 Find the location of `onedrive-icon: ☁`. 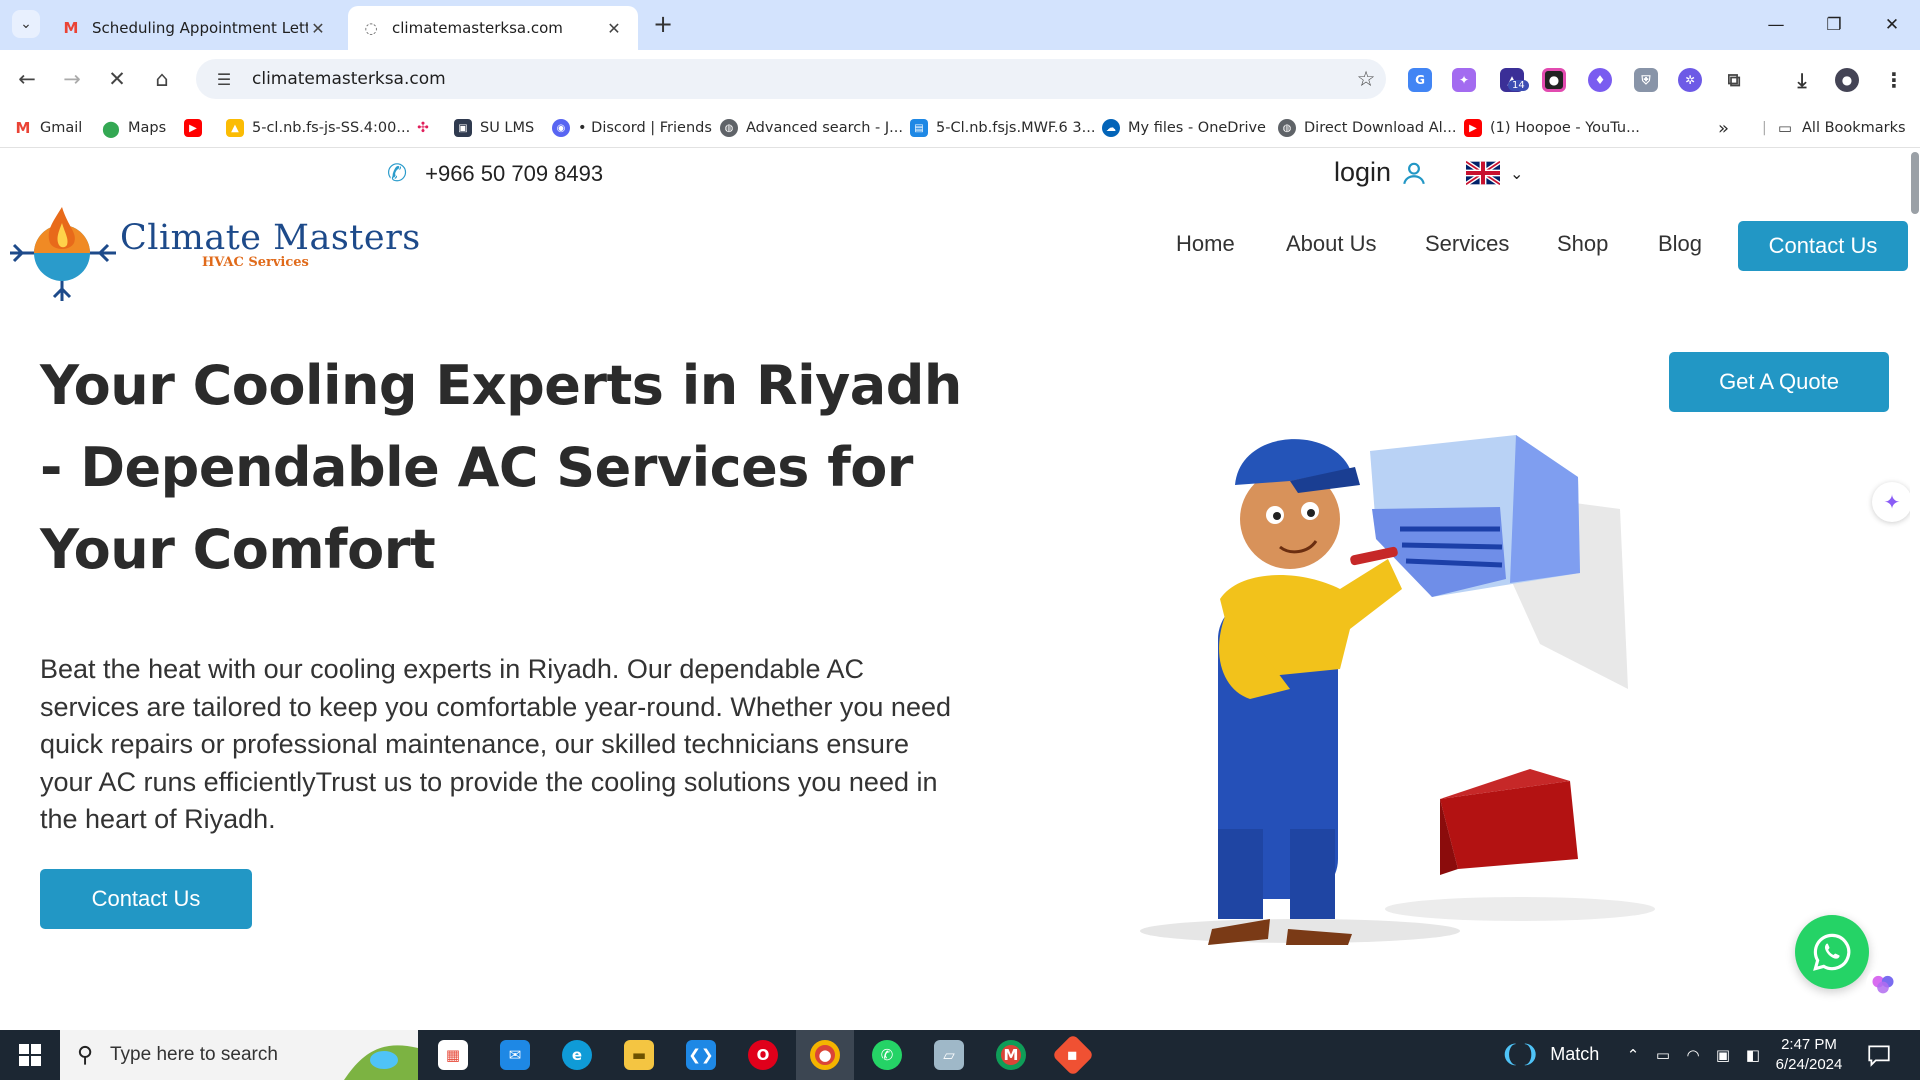

onedrive-icon: ☁ is located at coordinates (1111, 128).